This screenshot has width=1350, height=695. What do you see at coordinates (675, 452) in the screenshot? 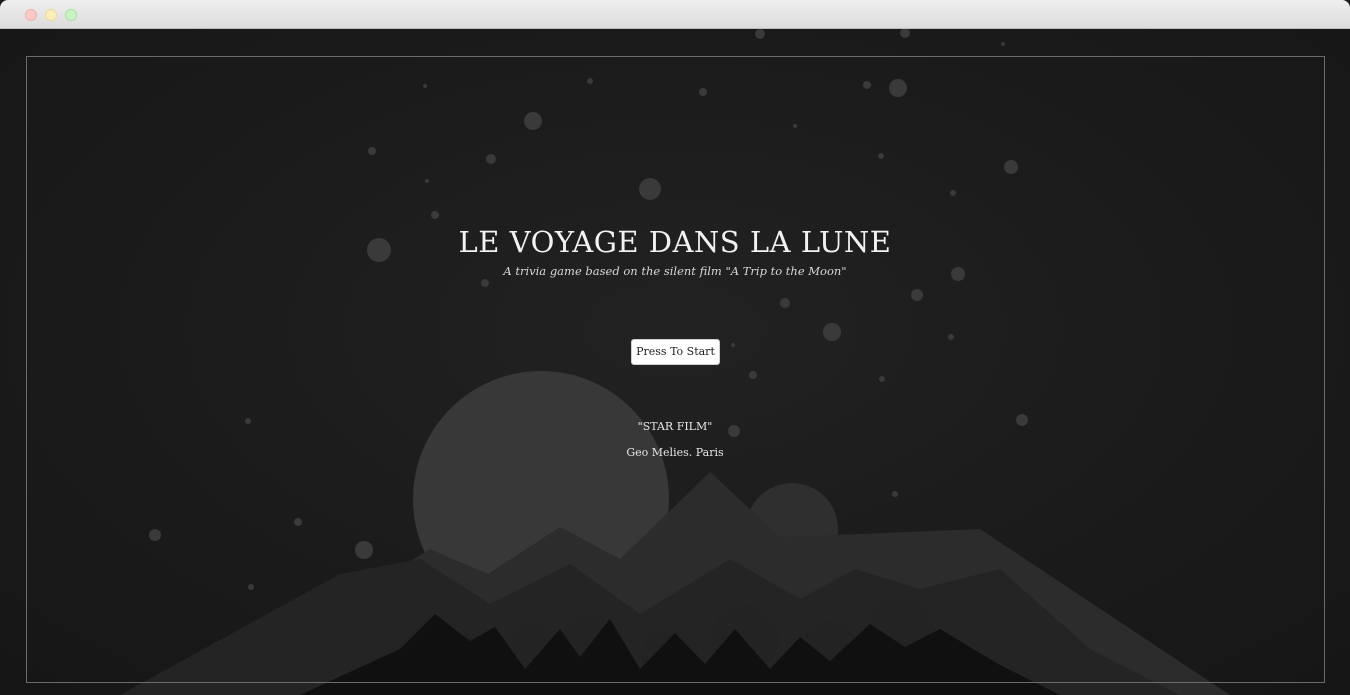
I see `maker-label: Geo Melies. Paris` at bounding box center [675, 452].